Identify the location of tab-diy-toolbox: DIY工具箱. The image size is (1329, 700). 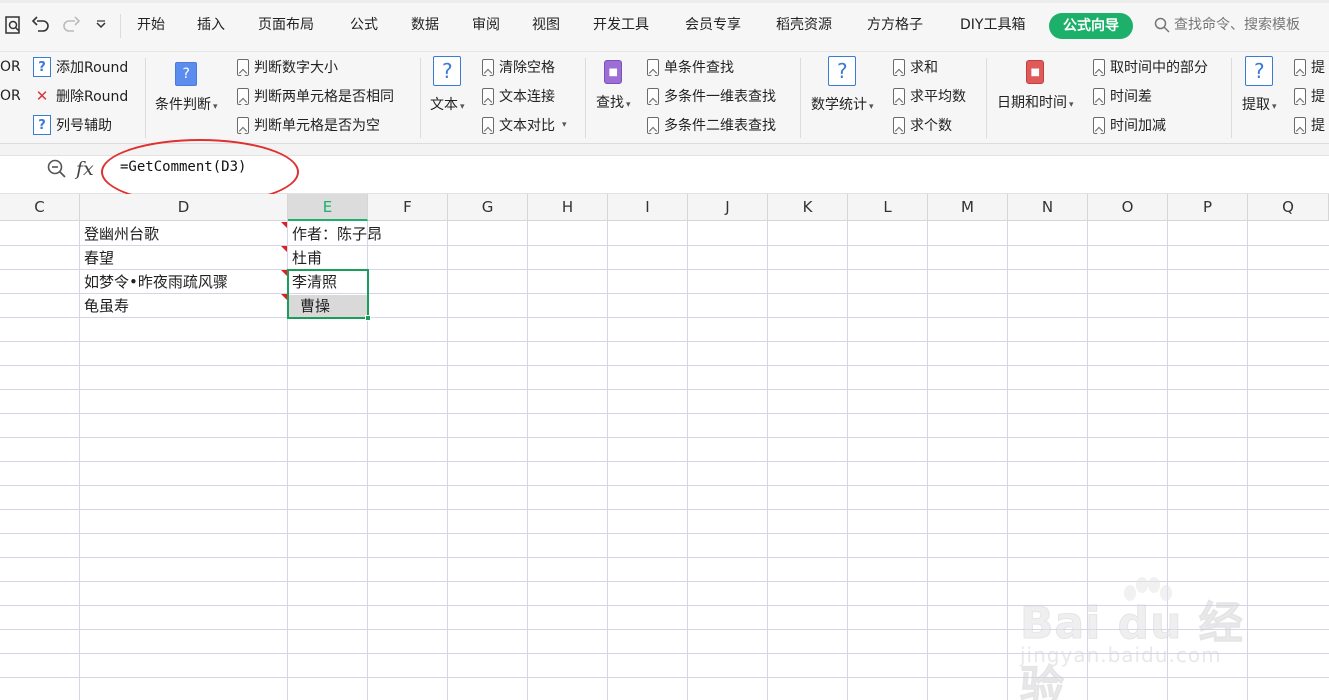
(992, 25).